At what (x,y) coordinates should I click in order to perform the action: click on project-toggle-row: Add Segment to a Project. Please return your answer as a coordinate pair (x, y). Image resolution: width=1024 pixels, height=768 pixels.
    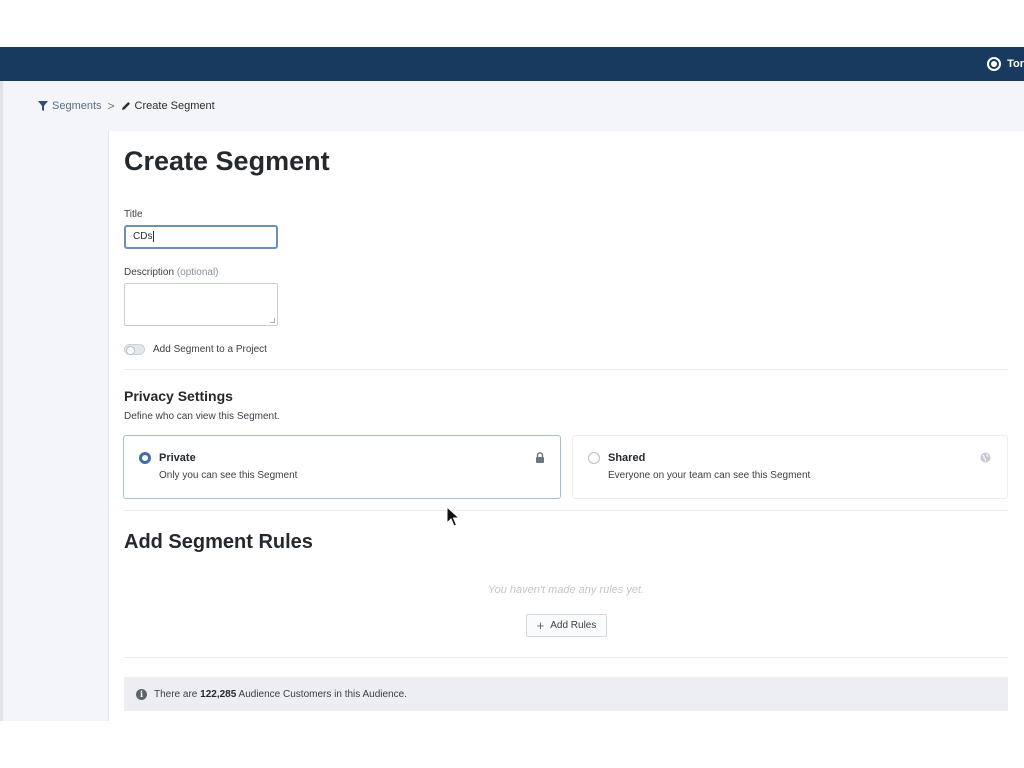
    Looking at the image, I should click on (195, 349).